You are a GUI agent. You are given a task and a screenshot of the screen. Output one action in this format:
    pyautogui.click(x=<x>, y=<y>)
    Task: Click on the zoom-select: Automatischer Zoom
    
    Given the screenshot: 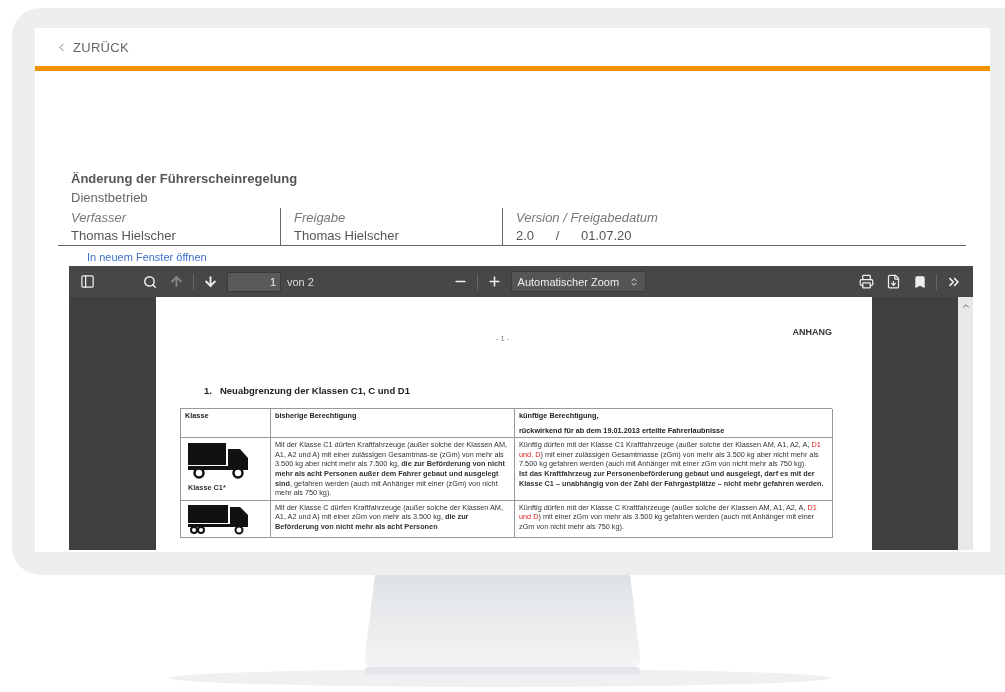 What is the action you would take?
    pyautogui.click(x=578, y=281)
    